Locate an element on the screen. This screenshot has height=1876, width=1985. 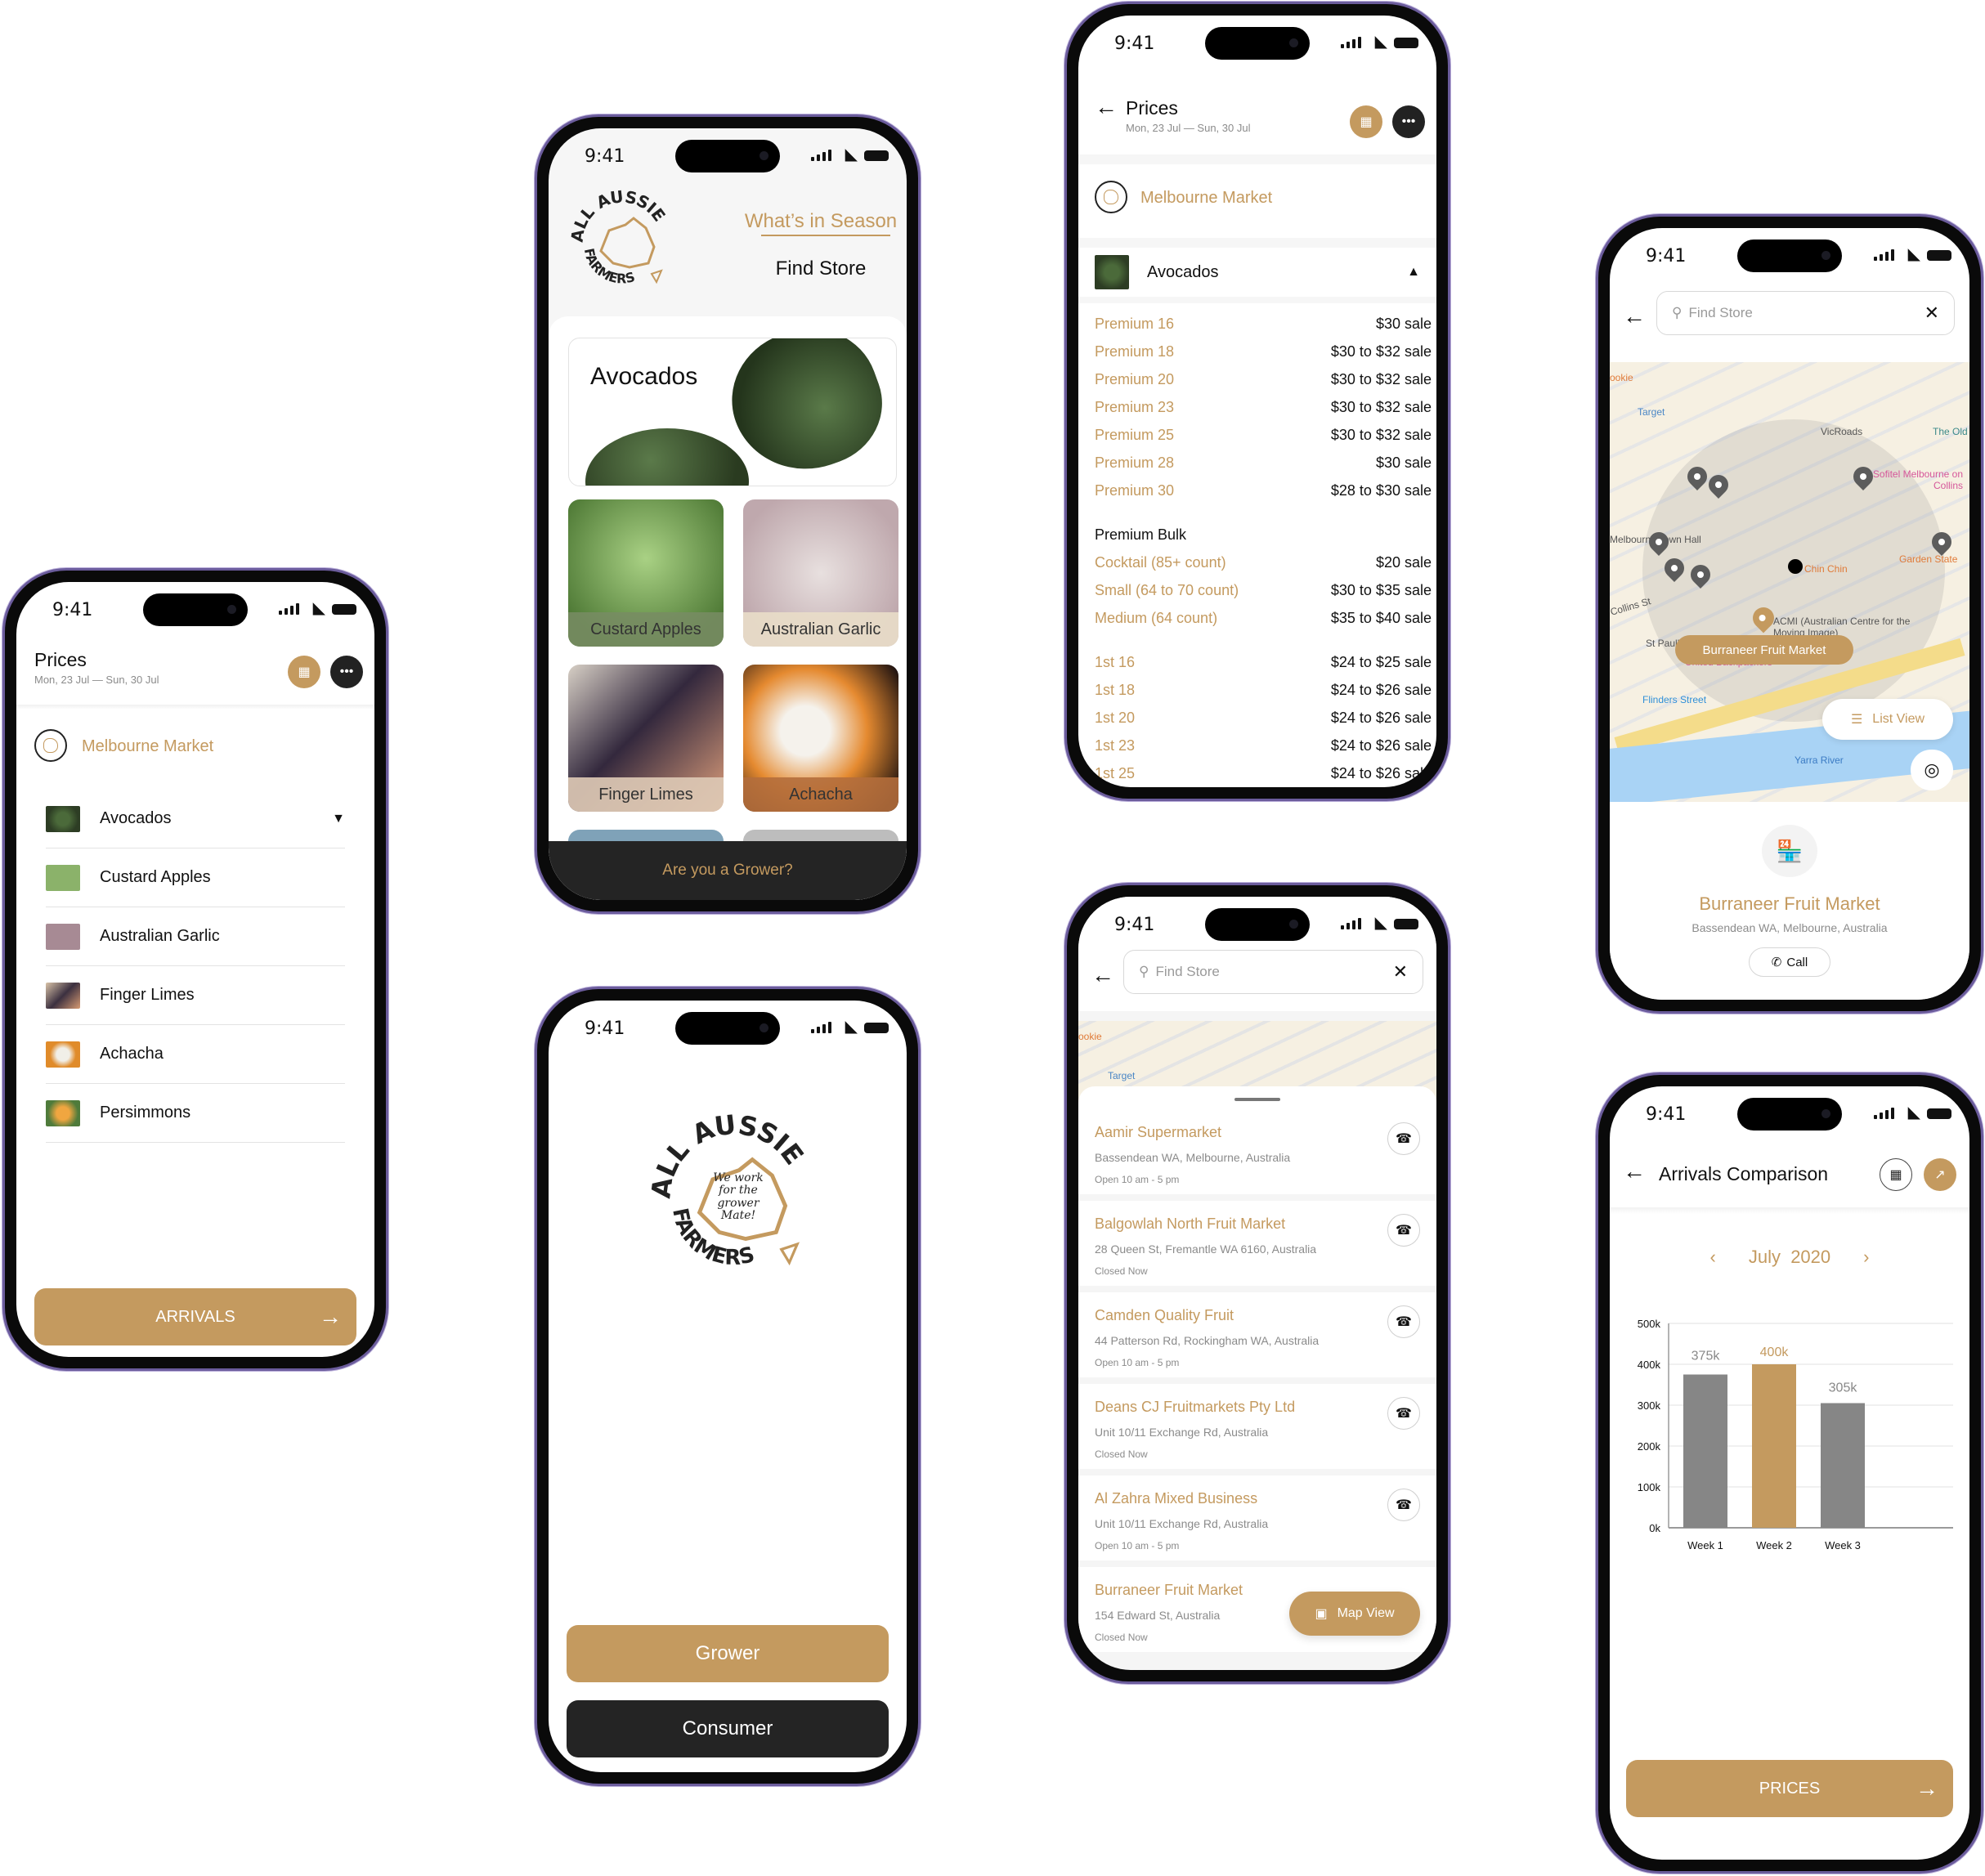
store-name: Aamir Supermarket is located at coordinates (1158, 1132).